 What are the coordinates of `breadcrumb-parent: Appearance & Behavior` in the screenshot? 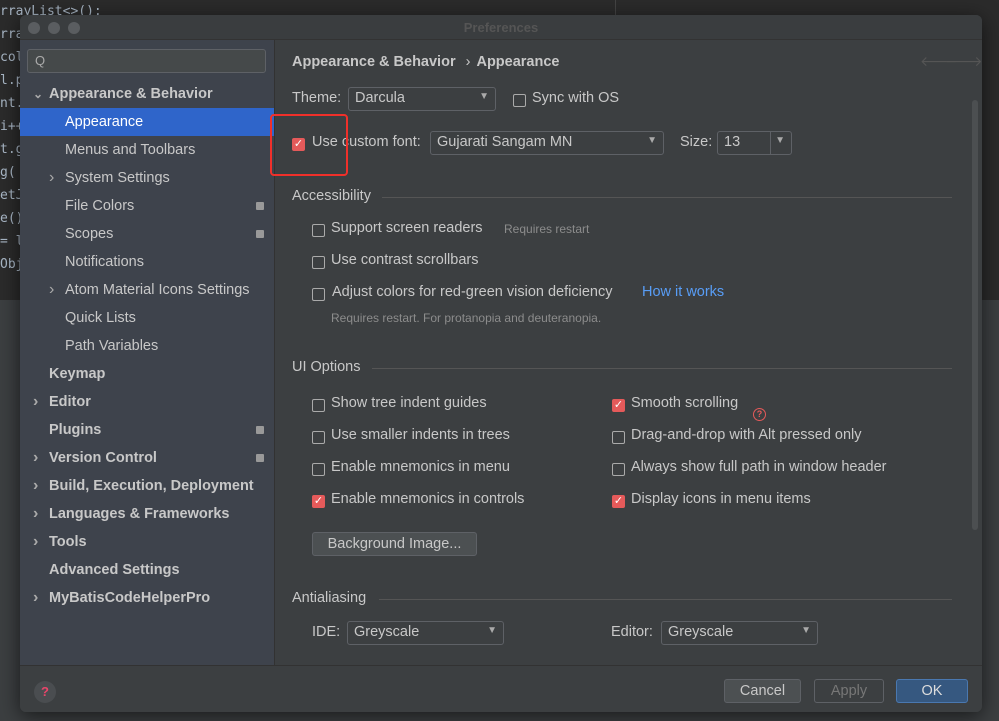 It's located at (374, 62).